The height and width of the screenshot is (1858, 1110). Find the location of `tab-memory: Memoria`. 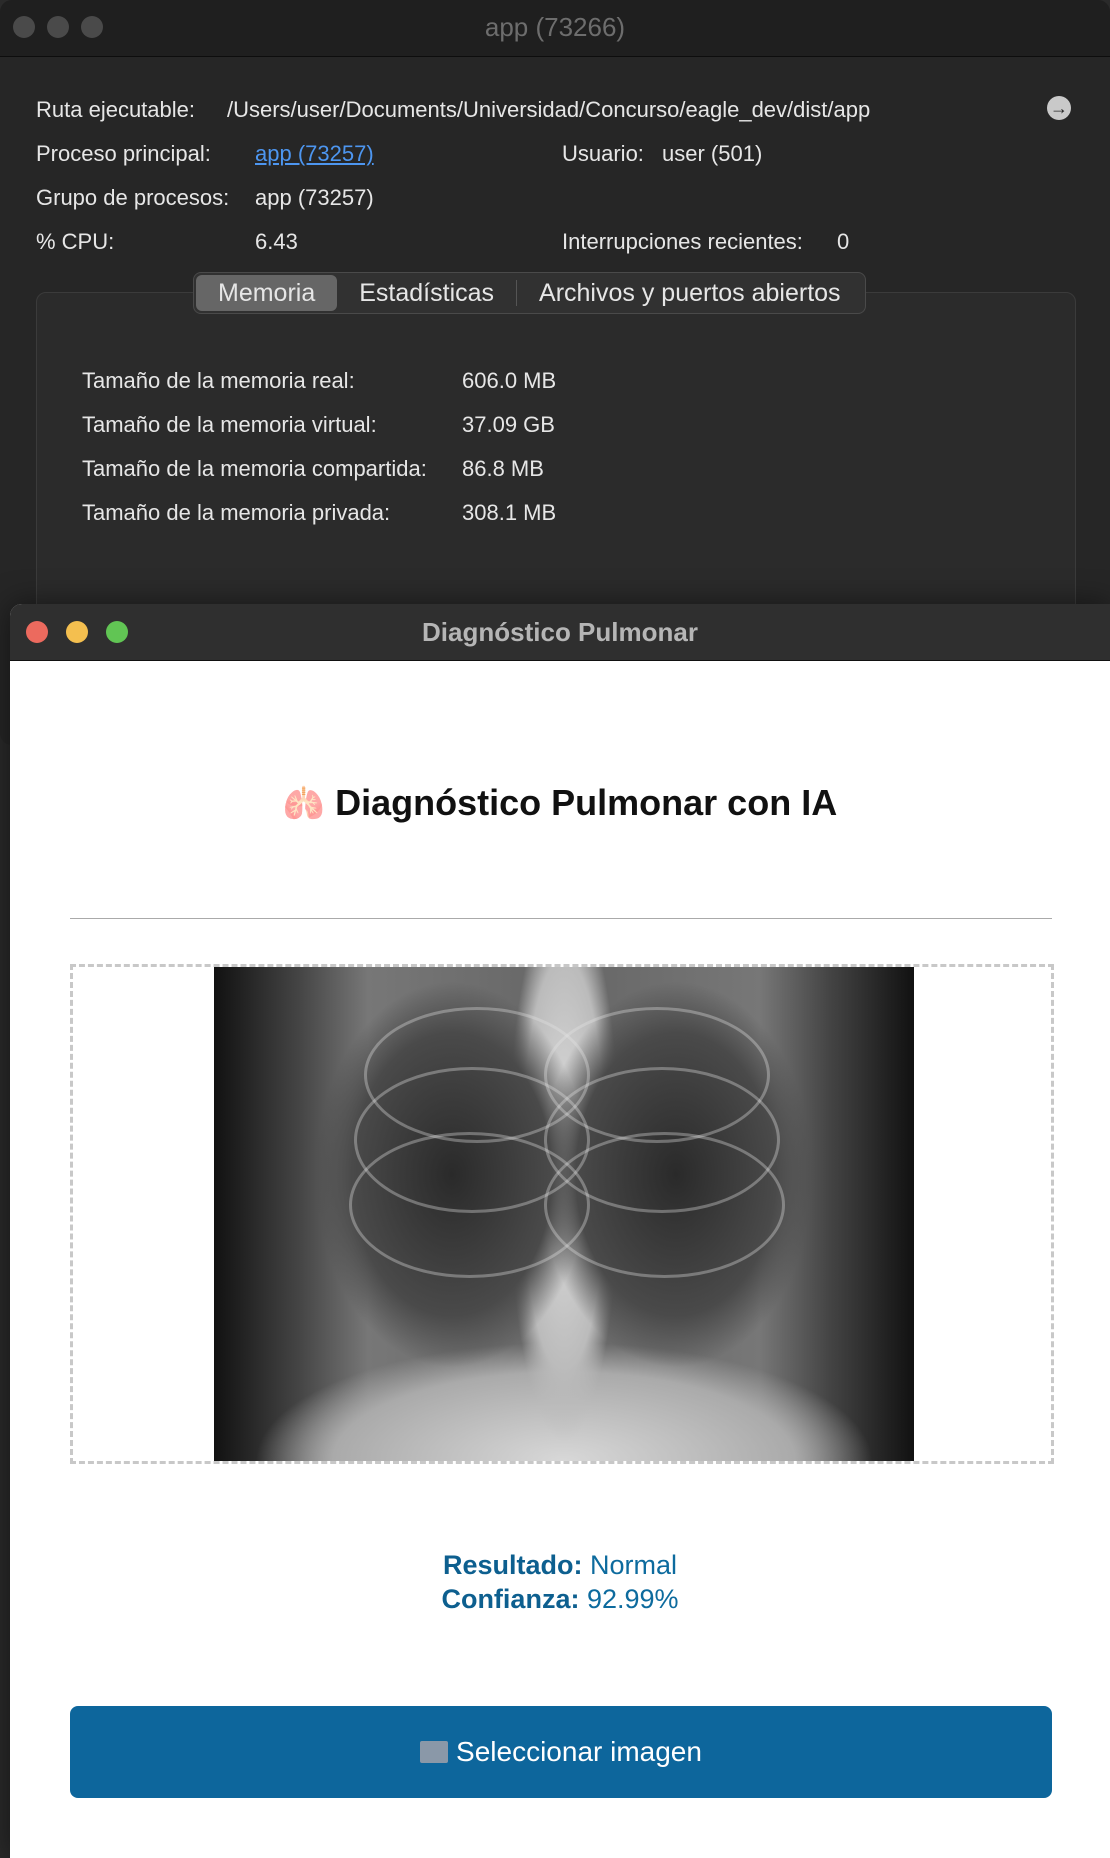

tab-memory: Memoria is located at coordinates (267, 293).